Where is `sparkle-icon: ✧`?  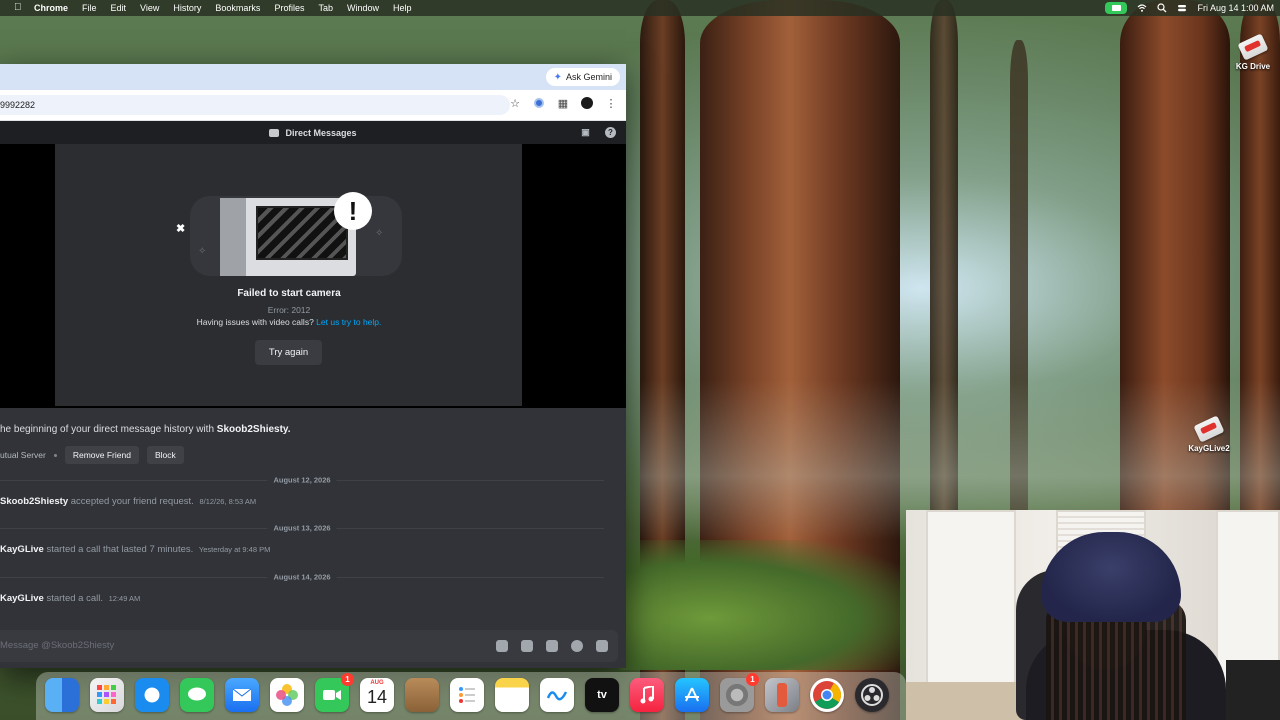 sparkle-icon: ✧ is located at coordinates (202, 251).